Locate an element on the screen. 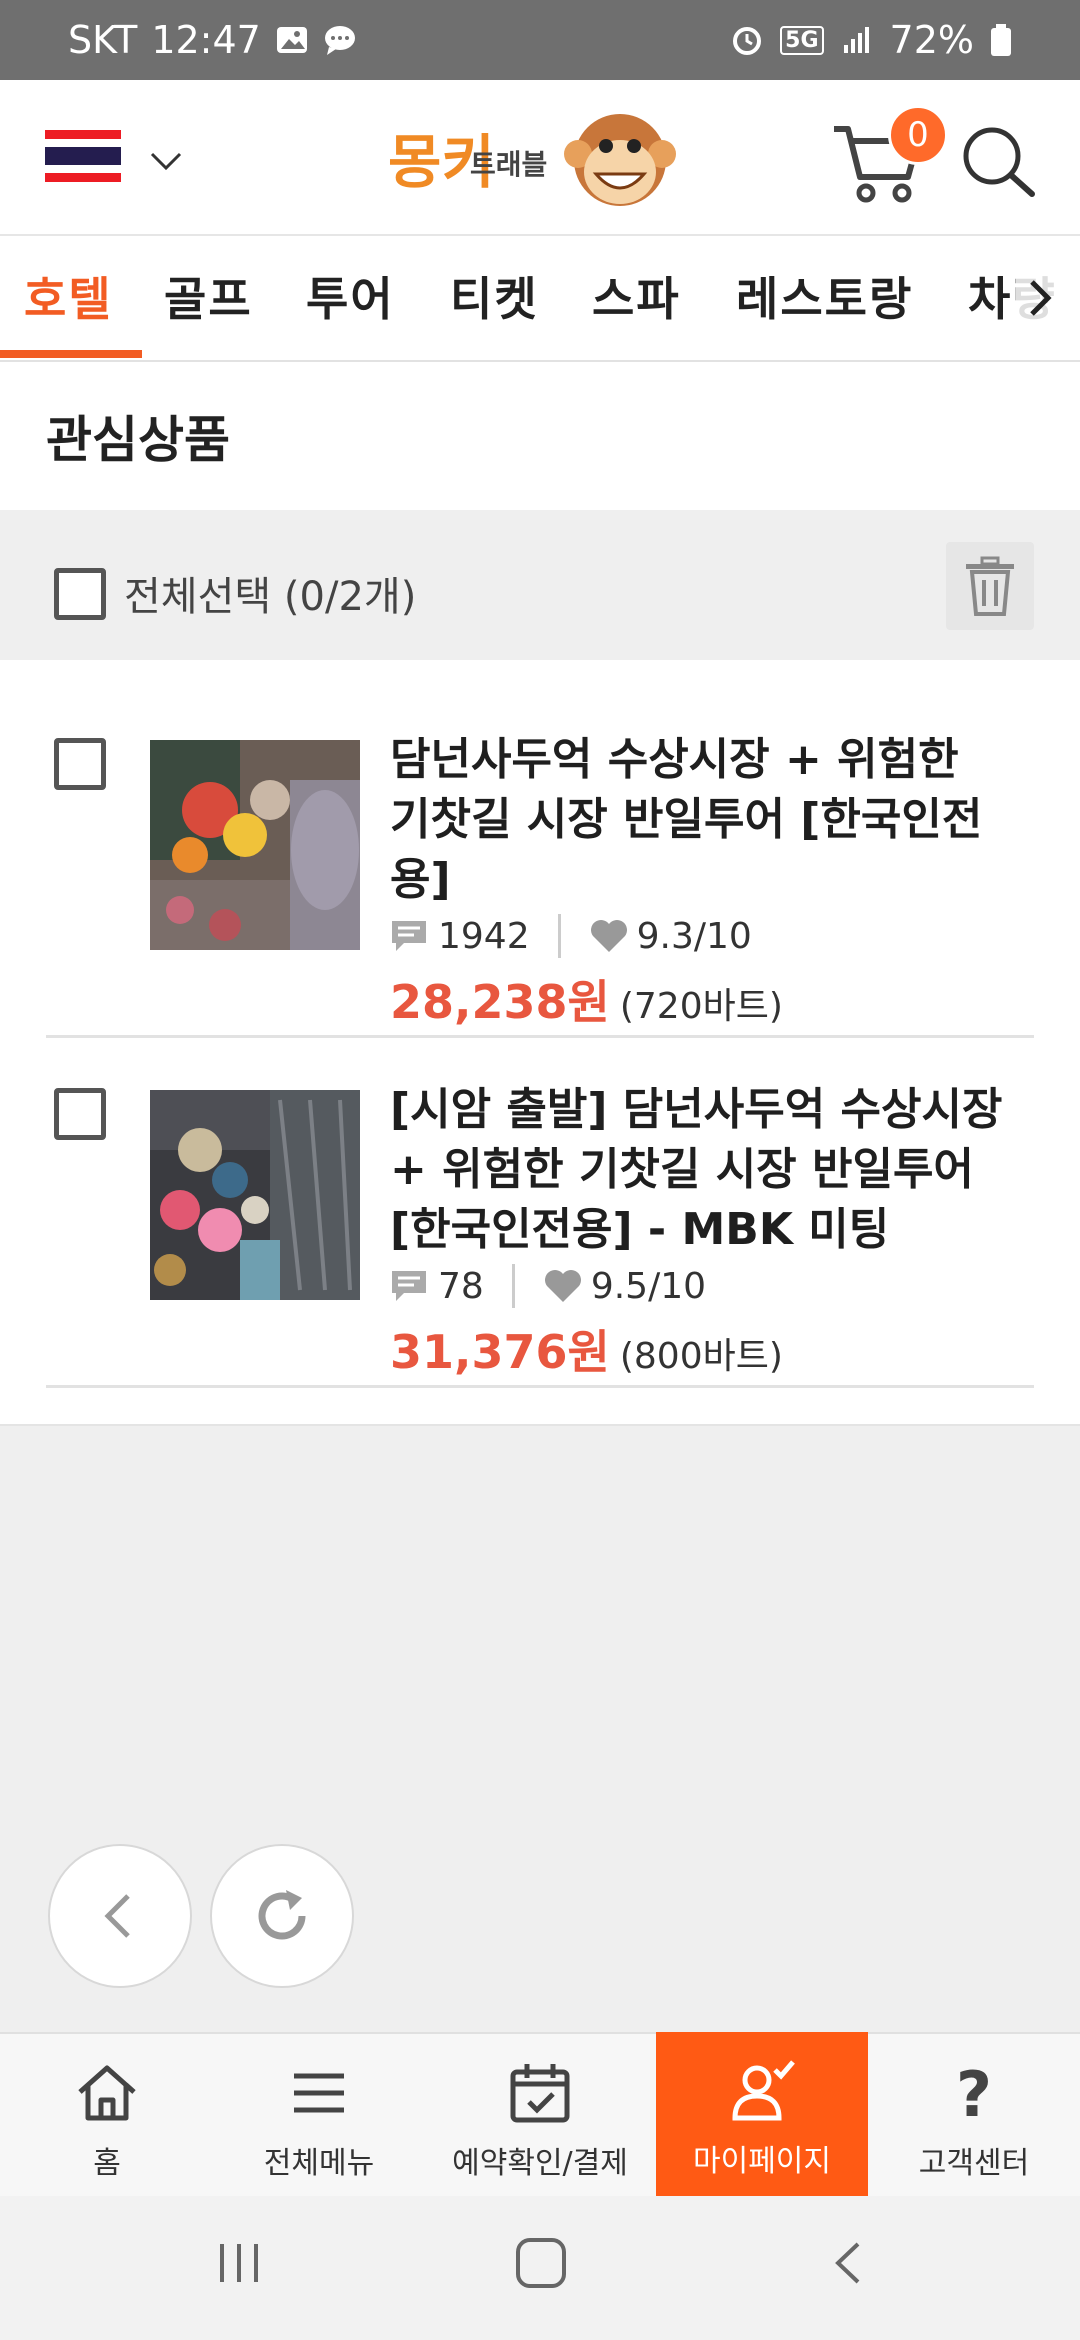 This screenshot has width=1080, height=2340. rating-value: 9.5/10 is located at coordinates (648, 1286).